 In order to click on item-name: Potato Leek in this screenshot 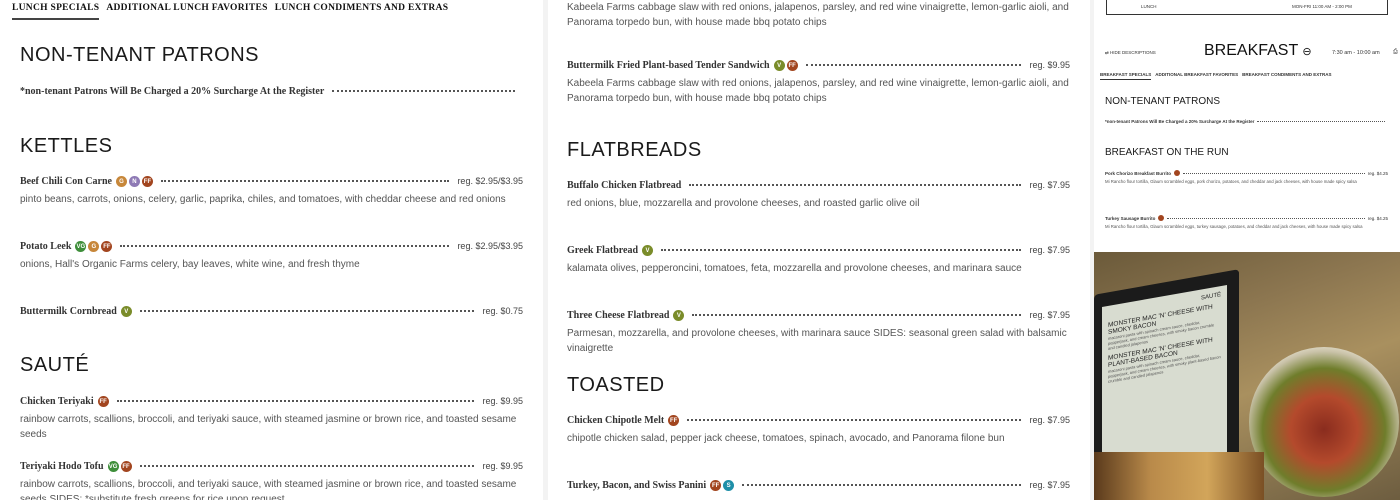, I will do `click(46, 246)`.